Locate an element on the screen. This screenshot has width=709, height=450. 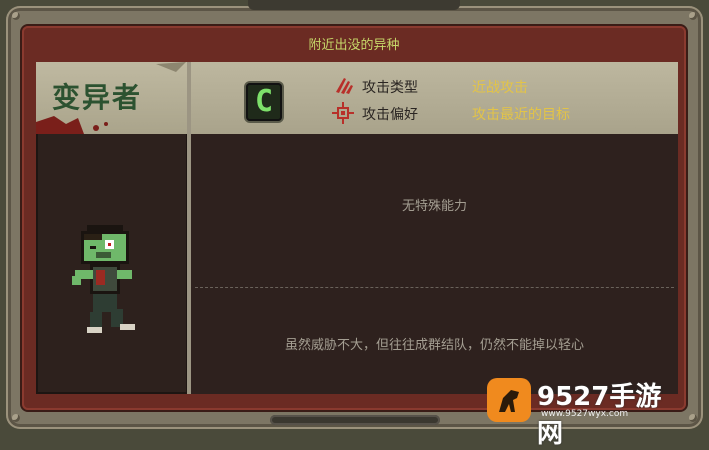
grade-badge: C is located at coordinates (264, 102).